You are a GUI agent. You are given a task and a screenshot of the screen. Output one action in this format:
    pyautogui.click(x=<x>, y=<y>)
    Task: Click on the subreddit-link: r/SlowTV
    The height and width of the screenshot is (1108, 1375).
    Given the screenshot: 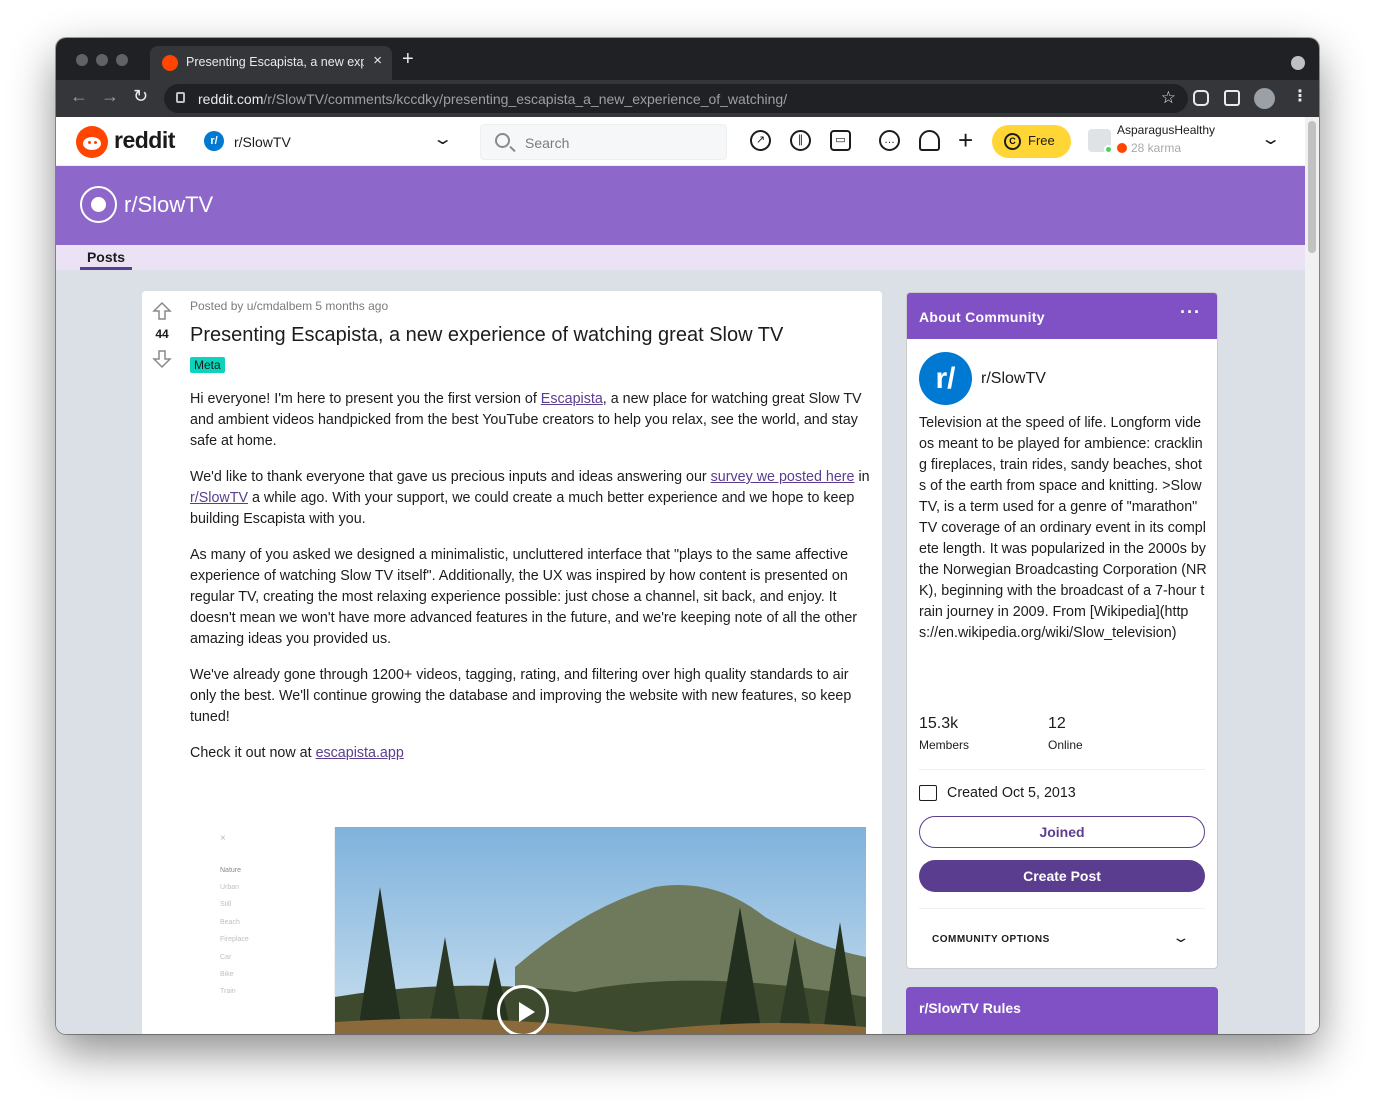 What is the action you would take?
    pyautogui.click(x=219, y=498)
    